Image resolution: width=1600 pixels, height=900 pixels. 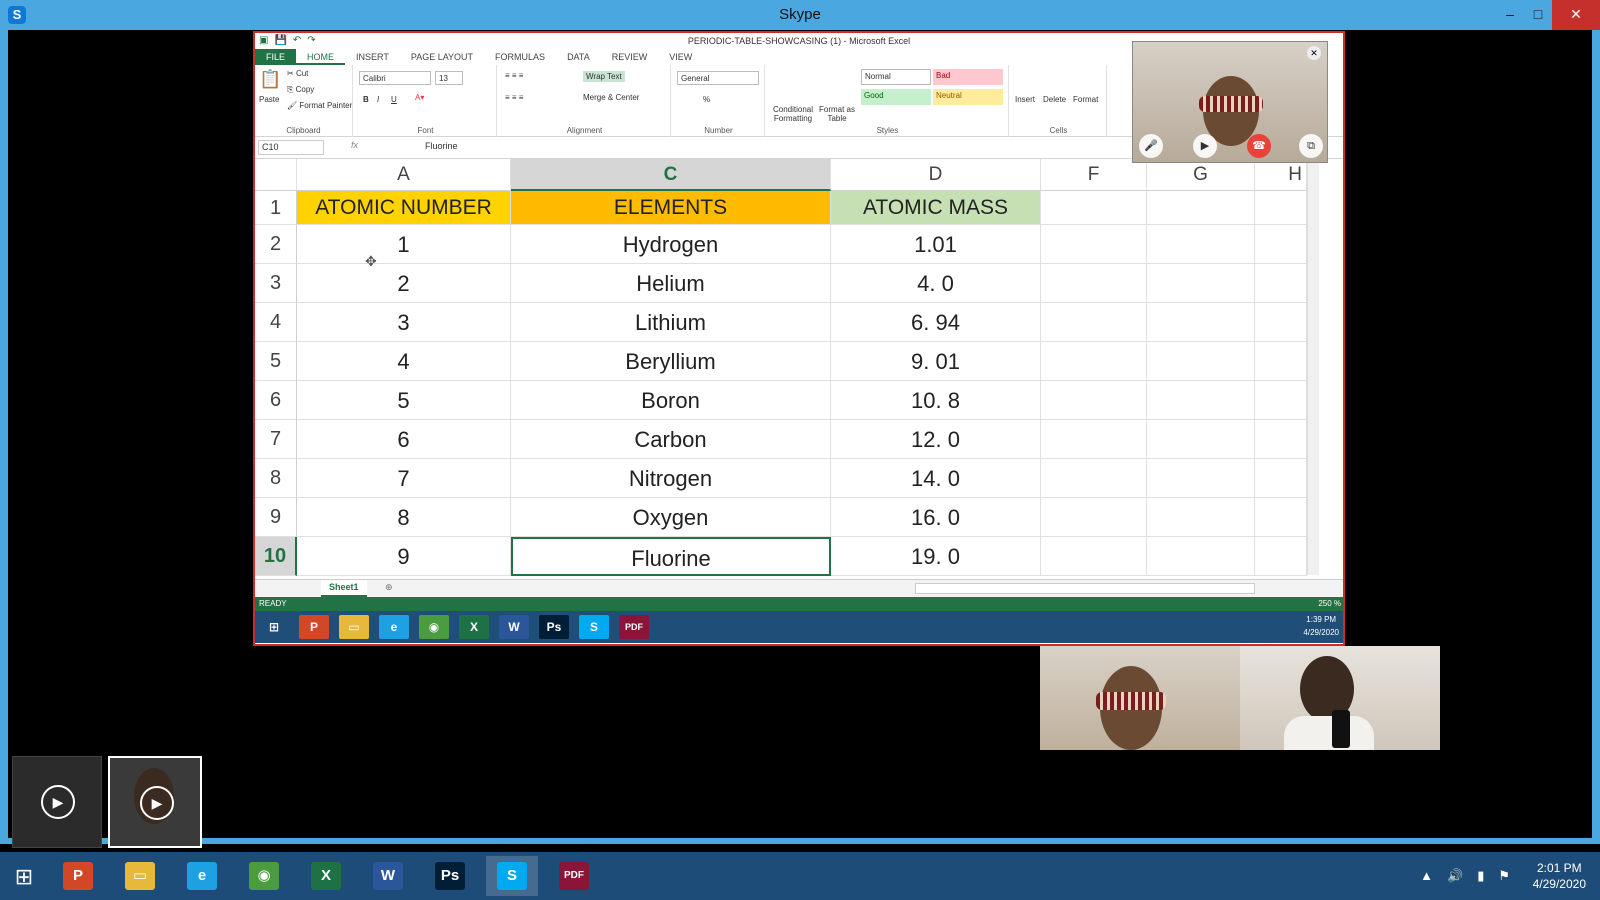 I want to click on format-as-table-button: Format as Table, so click(x=837, y=114).